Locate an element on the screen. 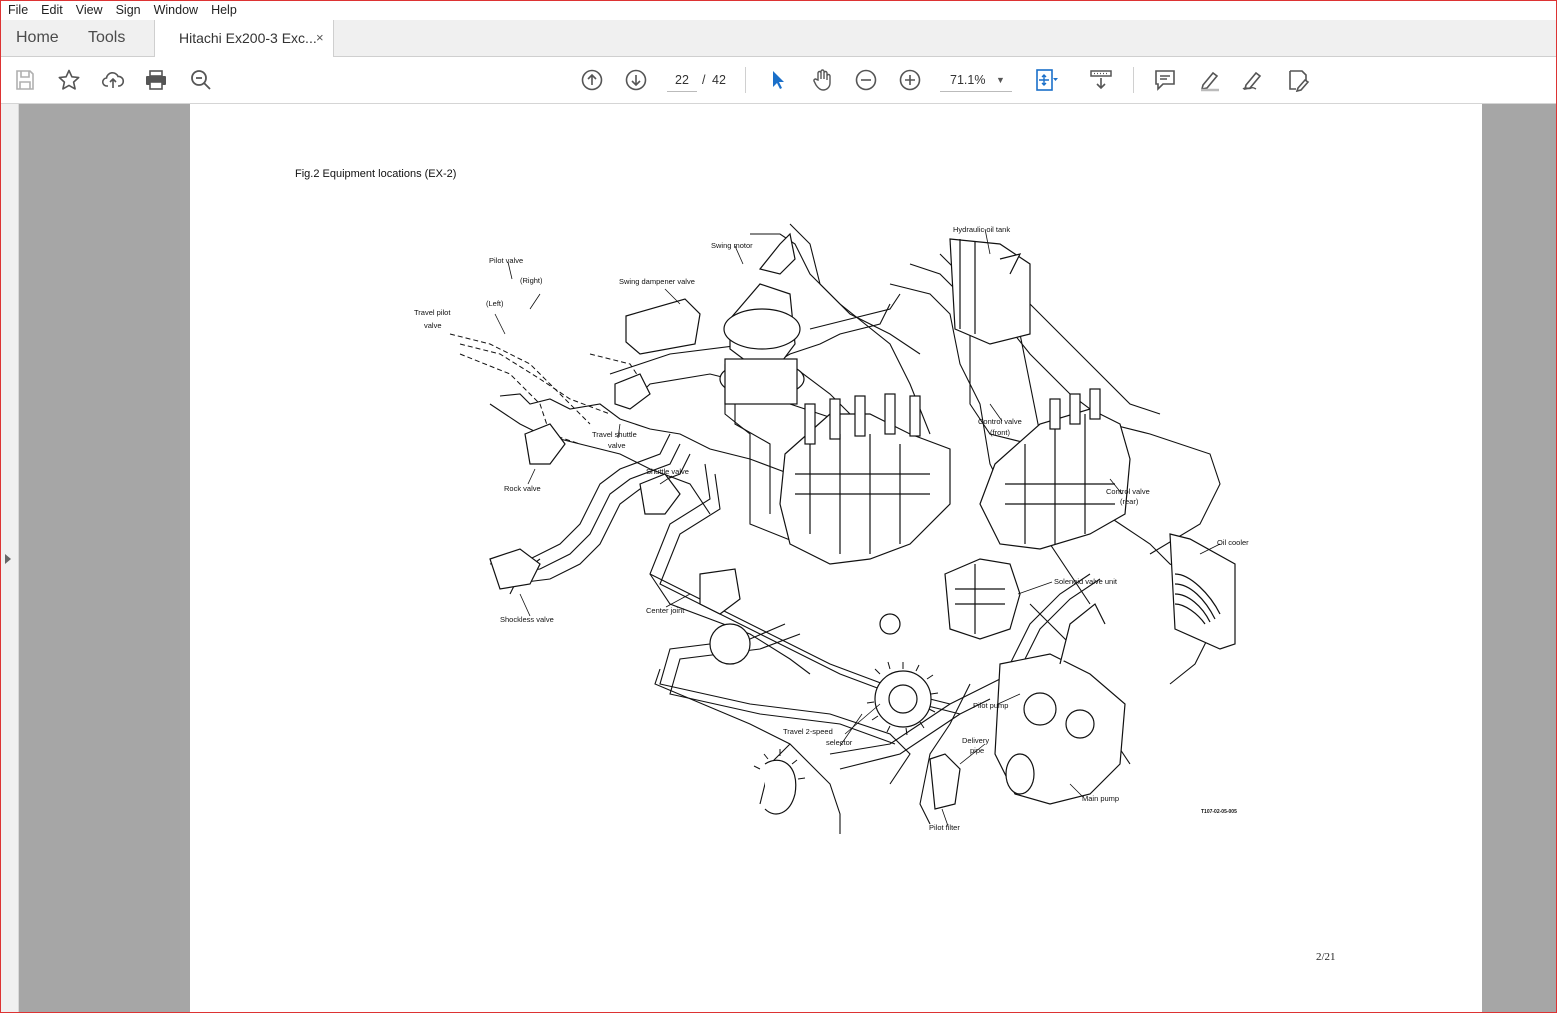  sign-icon is located at coordinates (1253, 80).